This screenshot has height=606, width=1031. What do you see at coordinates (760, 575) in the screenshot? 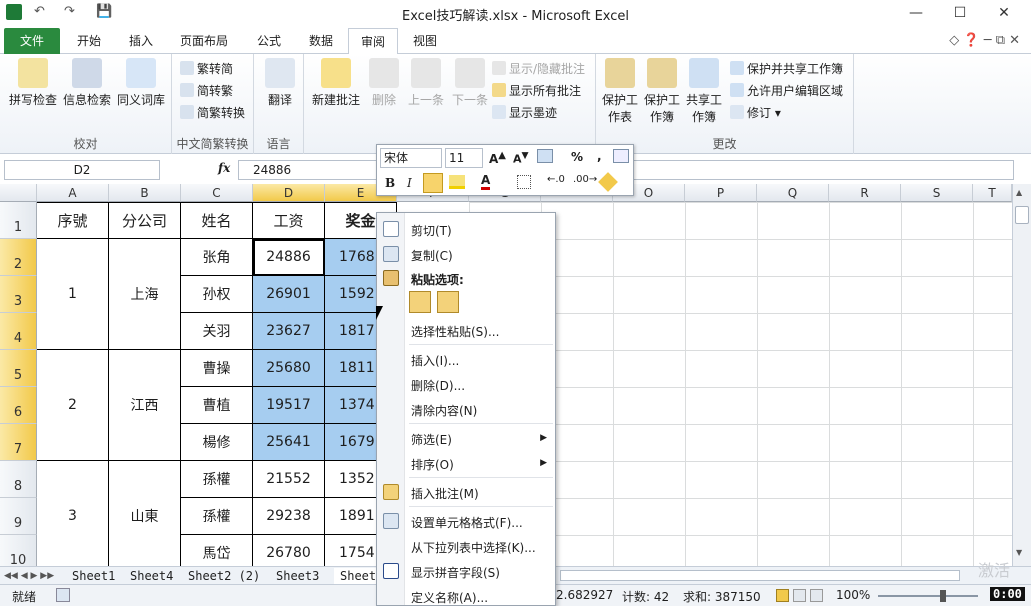
I see `horizontal-scrollbar` at bounding box center [760, 575].